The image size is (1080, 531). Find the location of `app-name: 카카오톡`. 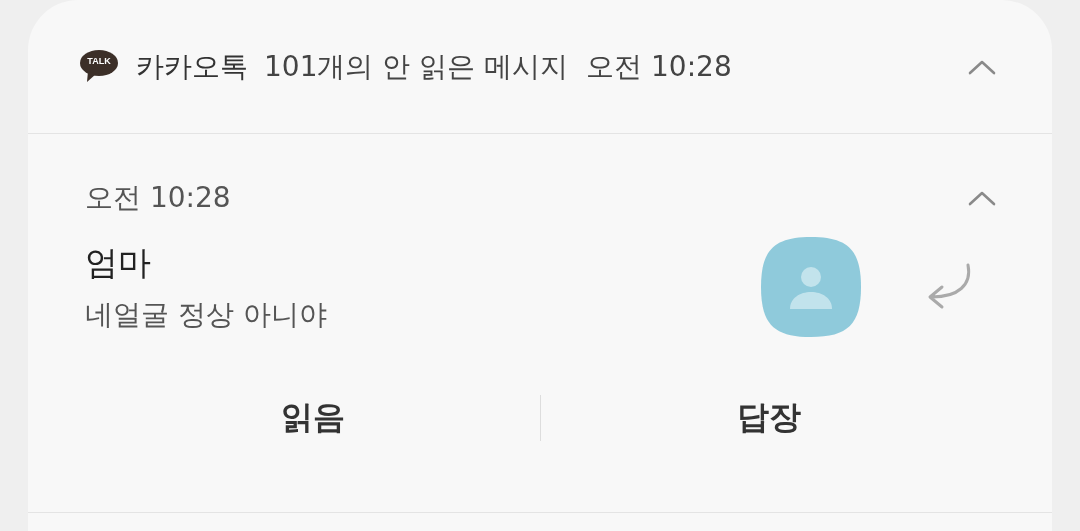

app-name: 카카오톡 is located at coordinates (192, 66).